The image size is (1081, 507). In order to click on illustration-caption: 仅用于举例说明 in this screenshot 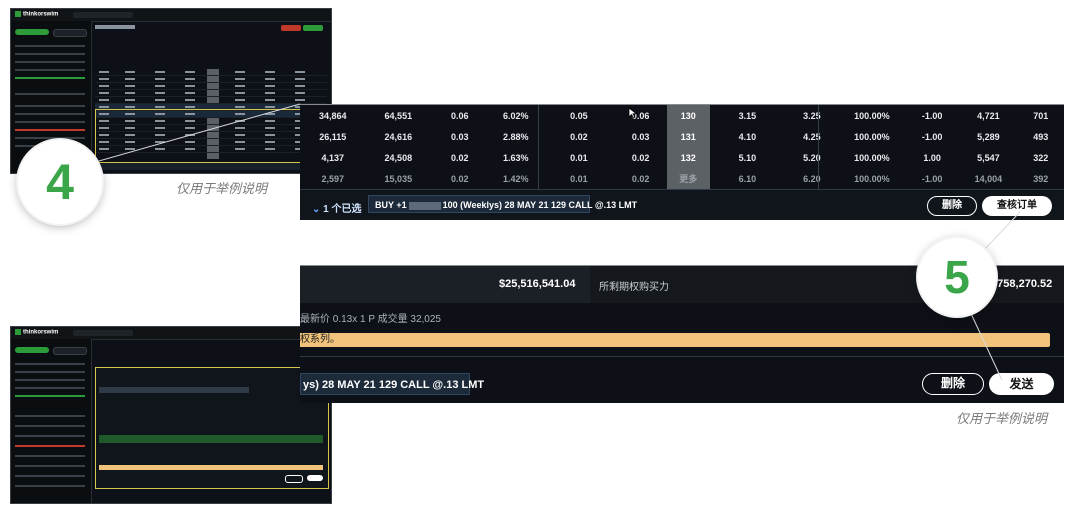, I will do `click(222, 189)`.